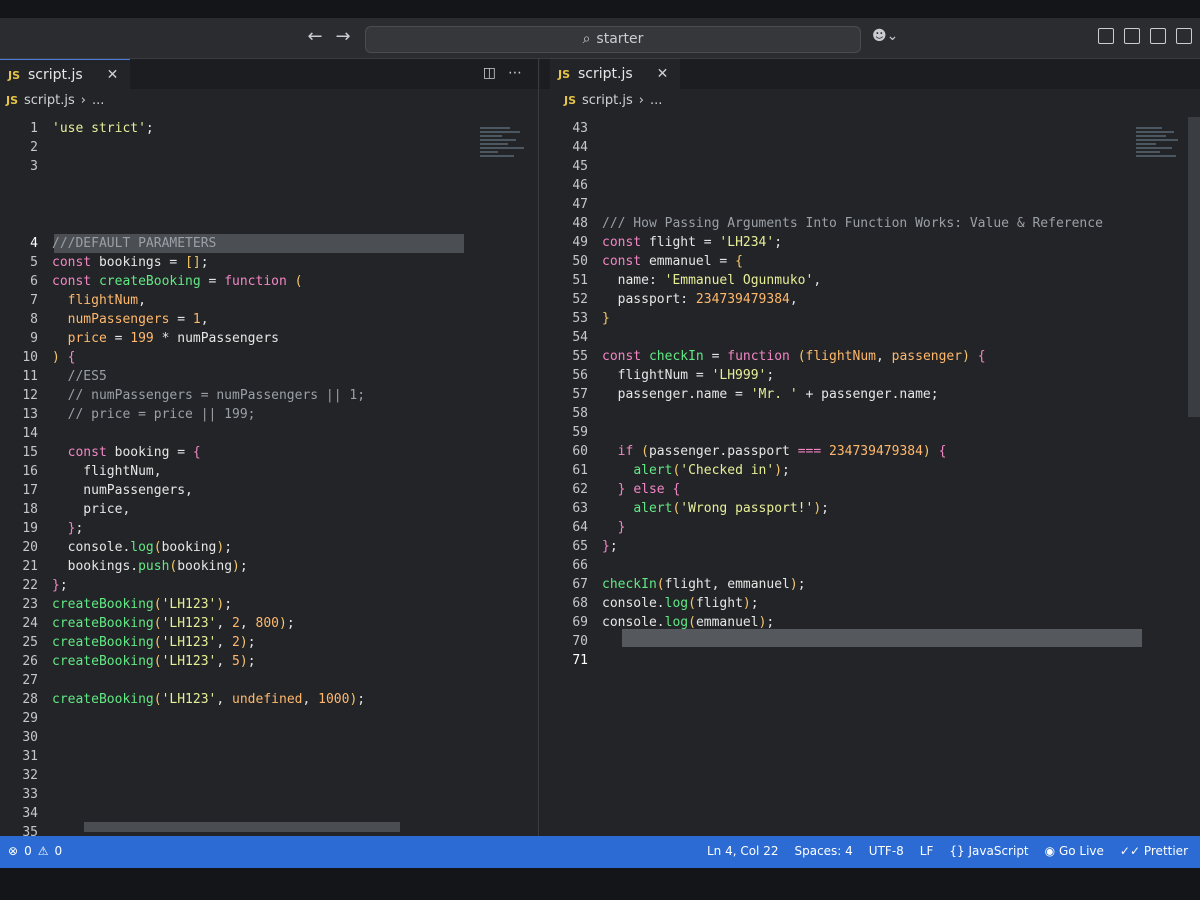 This screenshot has height=900, width=1200. Describe the element at coordinates (1074, 851) in the screenshot. I see `go-live: ◉ Go Live` at that location.